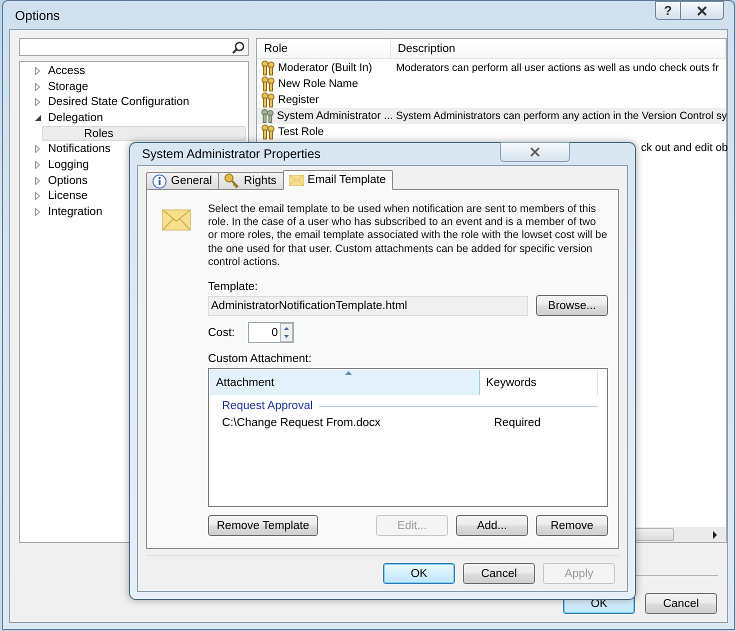  What do you see at coordinates (302, 422) in the screenshot?
I see `attachment-path: C:\Change Request From.docx` at bounding box center [302, 422].